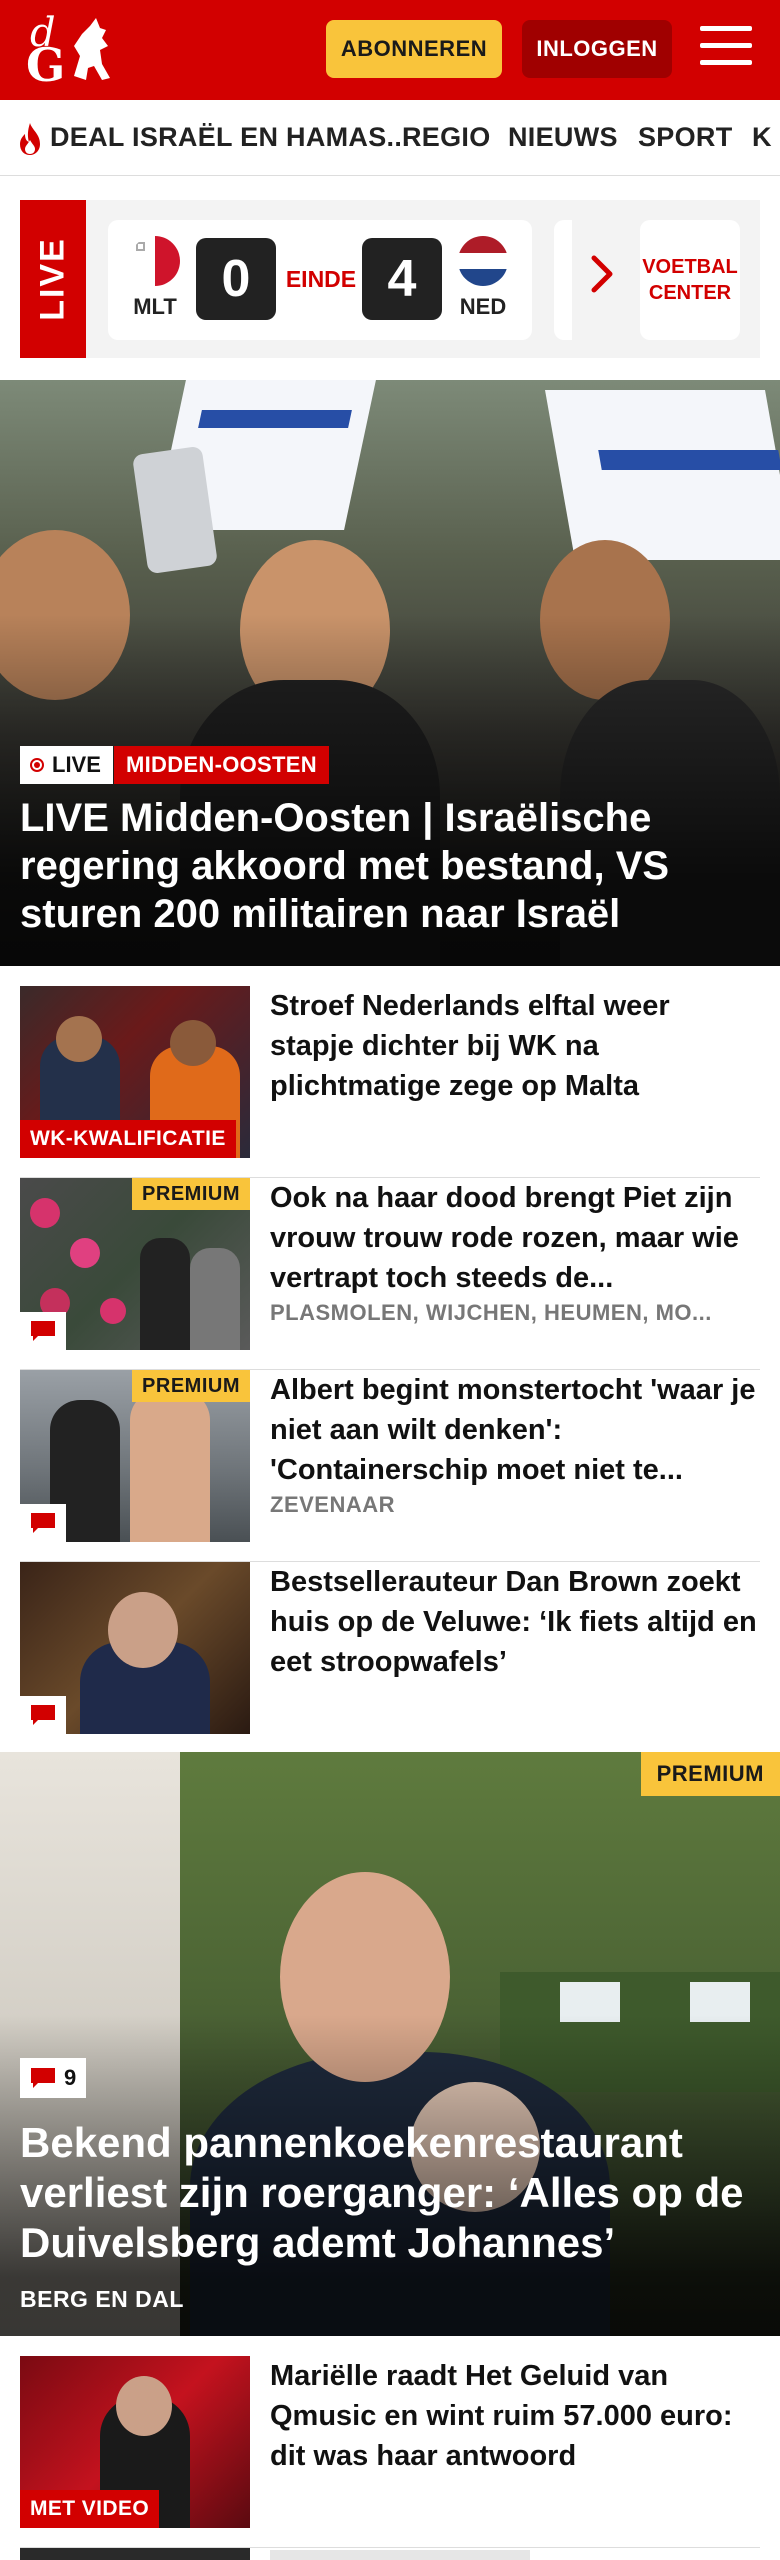 This screenshot has width=780, height=2560. I want to click on site-logo: d G, so click(70, 51).